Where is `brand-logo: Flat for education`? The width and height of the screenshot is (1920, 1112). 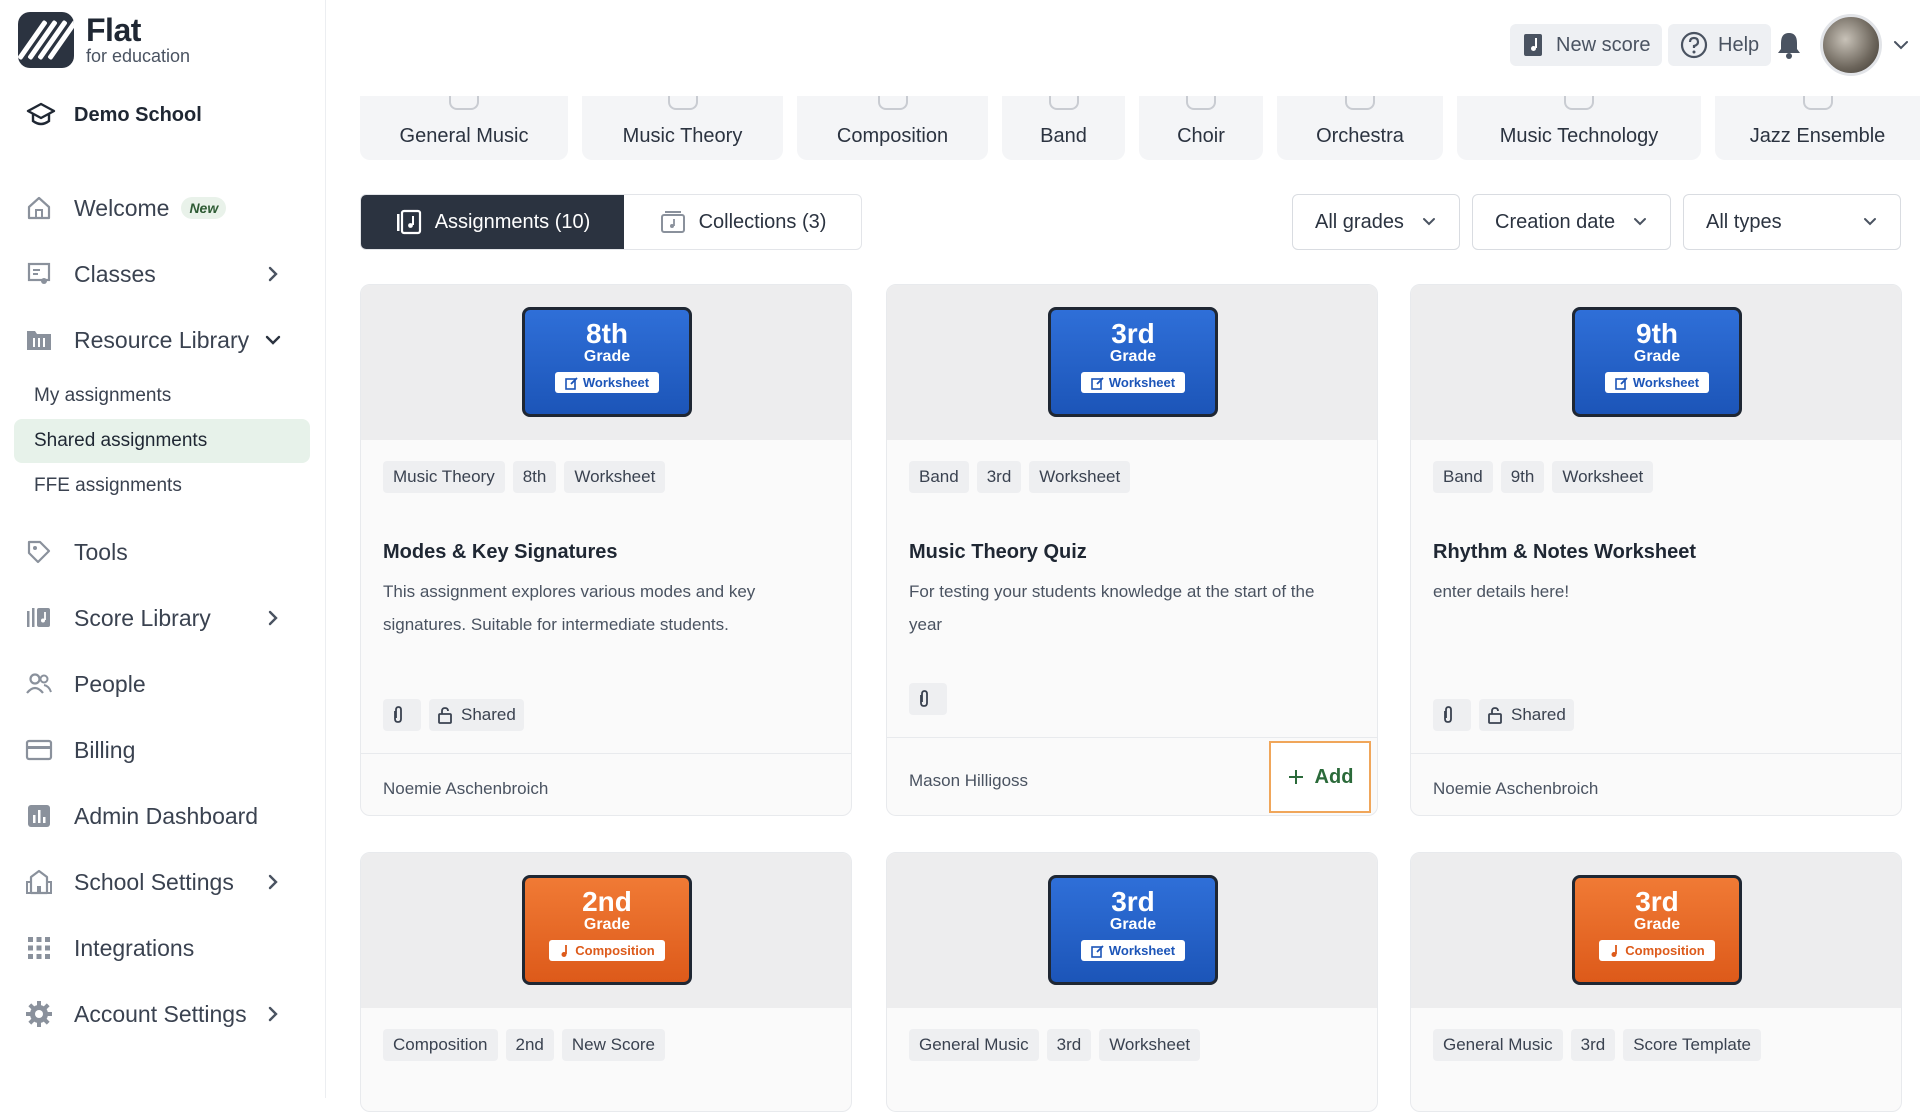
brand-logo: Flat for education is located at coordinates (104, 40).